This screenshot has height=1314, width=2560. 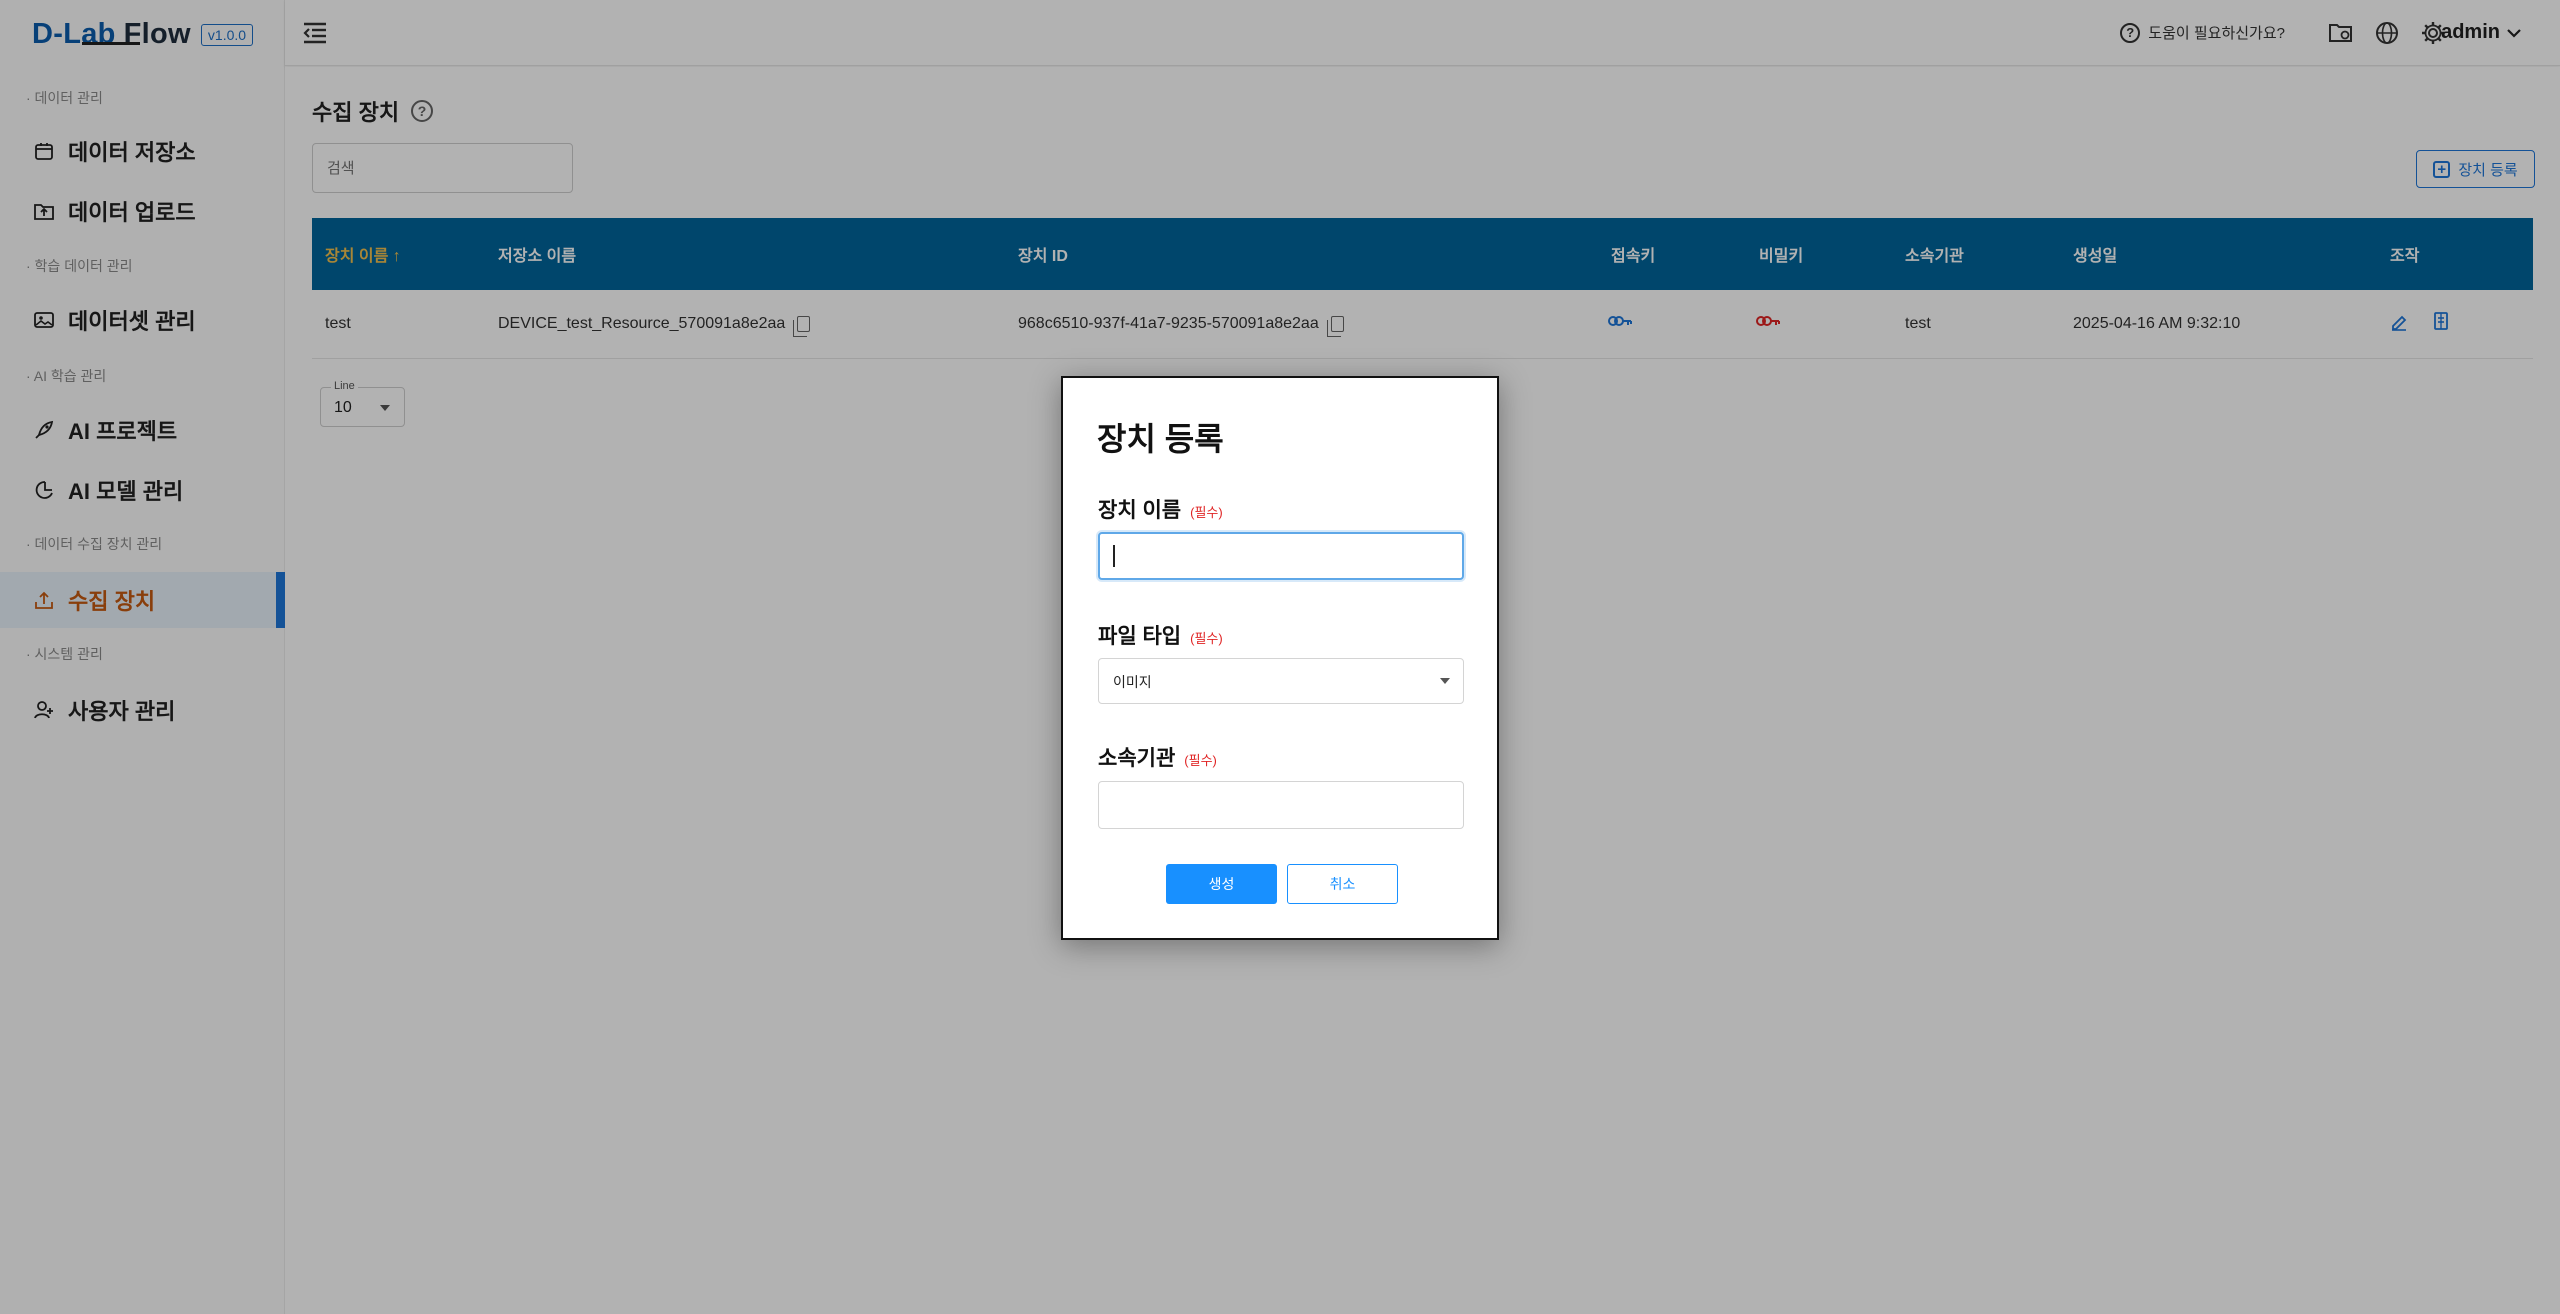 I want to click on file-type-select: 이미지, so click(x=1281, y=681).